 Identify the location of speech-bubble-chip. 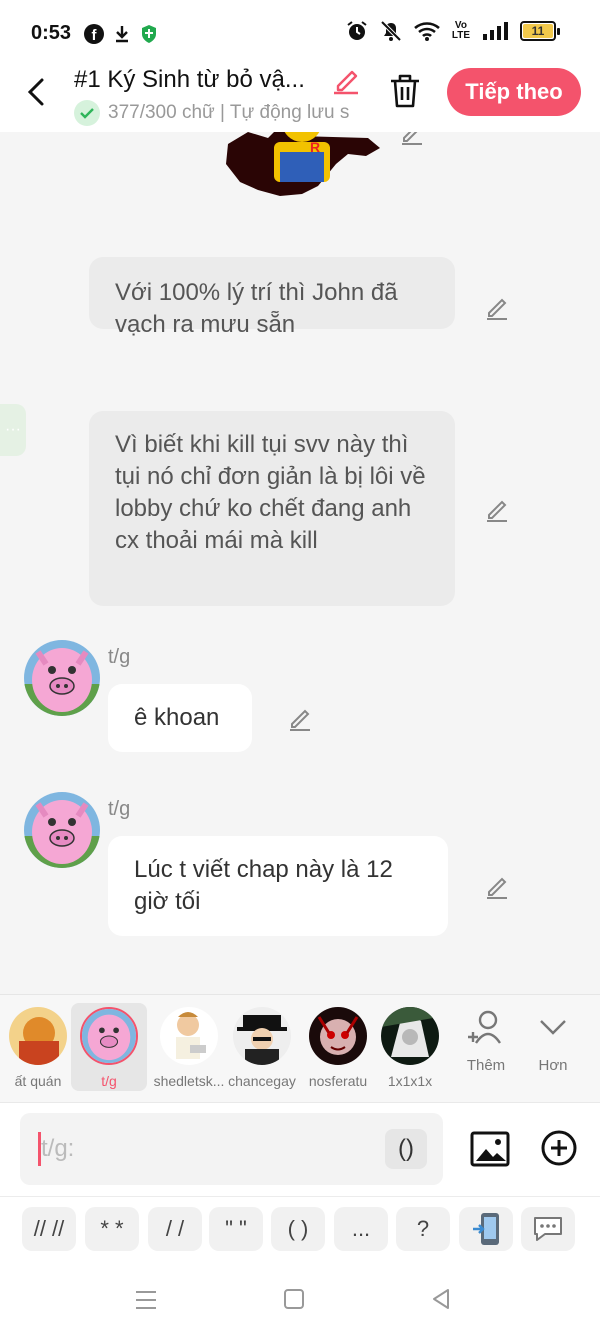
(548, 1229).